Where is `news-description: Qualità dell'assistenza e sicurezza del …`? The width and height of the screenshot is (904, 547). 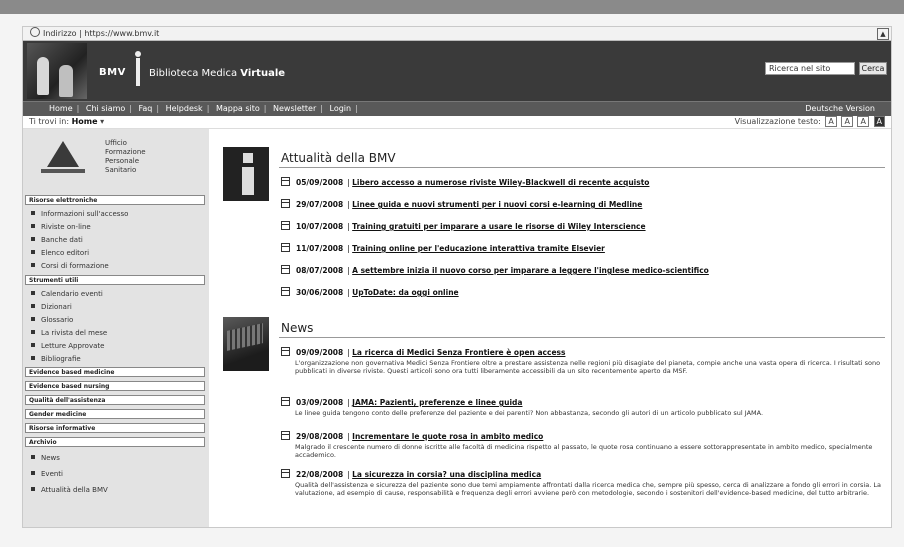 news-description: Qualità dell'assistenza e sicurezza del … is located at coordinates (588, 489).